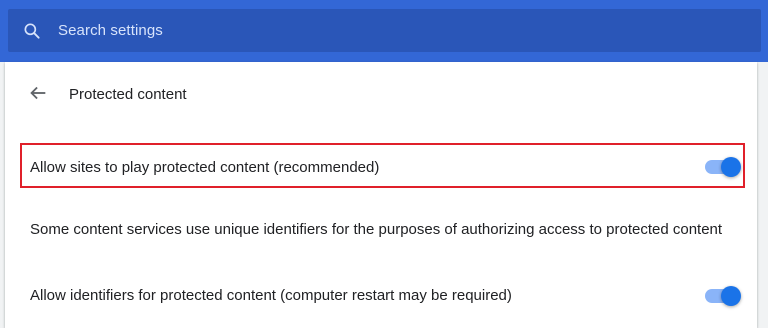 This screenshot has width=768, height=328. Describe the element at coordinates (110, 30) in the screenshot. I see `search-input: Search settings` at that location.